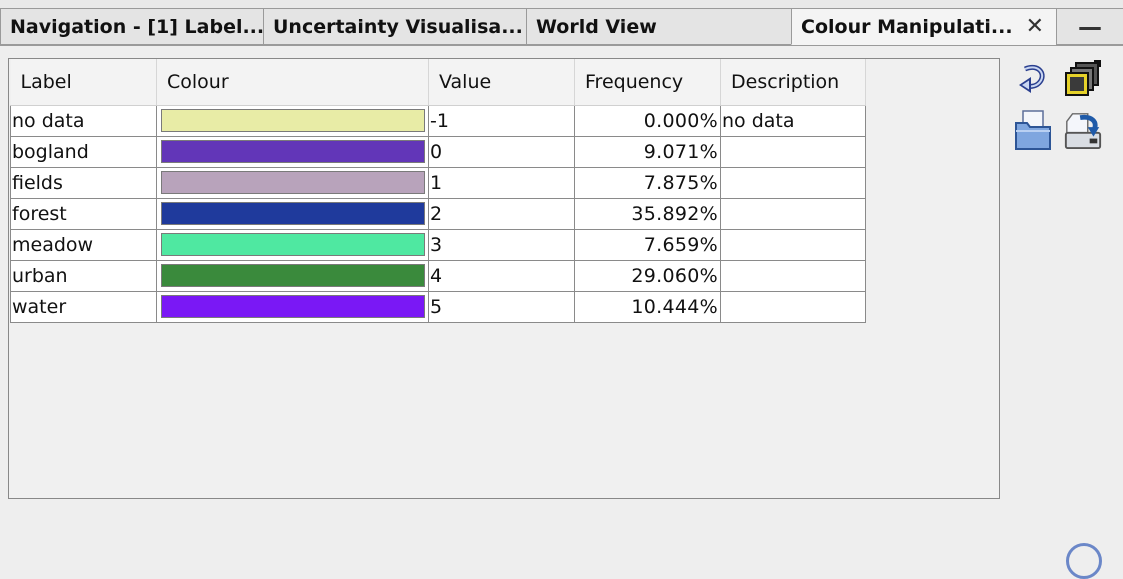 The width and height of the screenshot is (1123, 579). Describe the element at coordinates (501, 213) in the screenshot. I see `cell-value: 2` at that location.